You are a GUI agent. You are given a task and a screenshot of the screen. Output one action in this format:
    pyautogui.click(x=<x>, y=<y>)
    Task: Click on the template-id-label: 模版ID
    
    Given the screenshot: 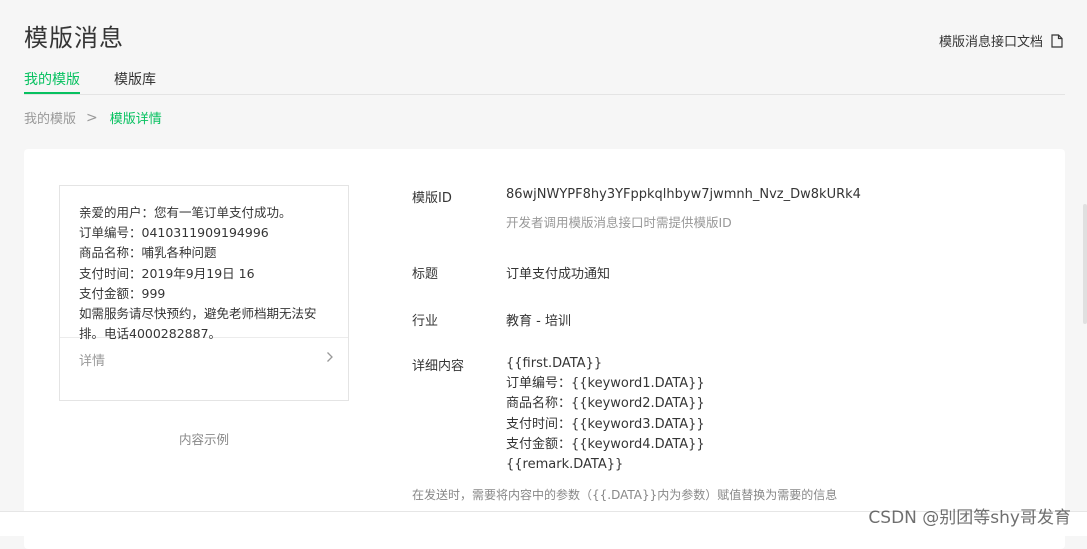 What is the action you would take?
    pyautogui.click(x=432, y=198)
    